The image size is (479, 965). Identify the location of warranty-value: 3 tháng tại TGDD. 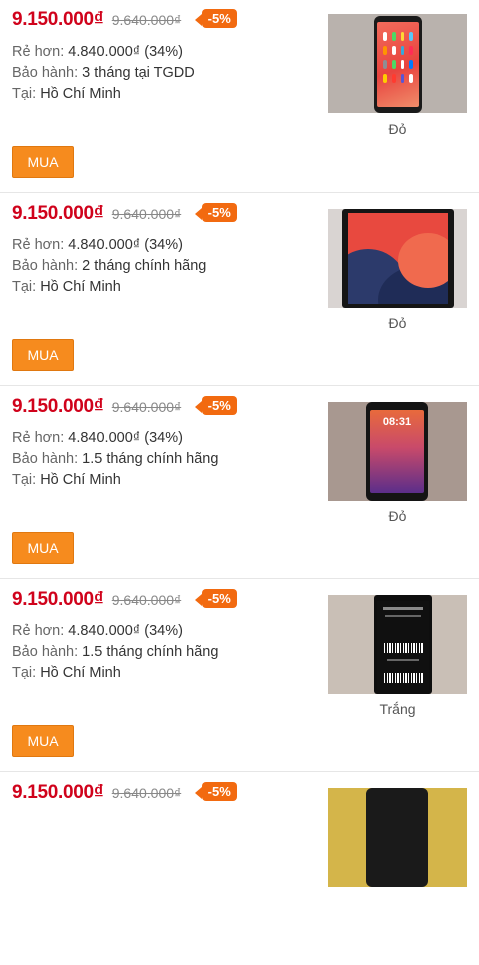
(138, 73).